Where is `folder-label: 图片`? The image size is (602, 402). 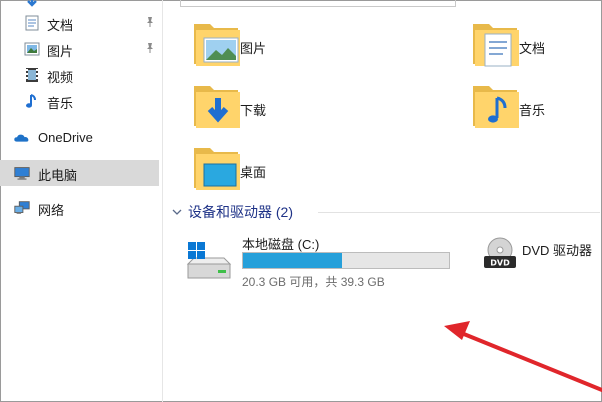
folder-label: 图片 is located at coordinates (253, 48).